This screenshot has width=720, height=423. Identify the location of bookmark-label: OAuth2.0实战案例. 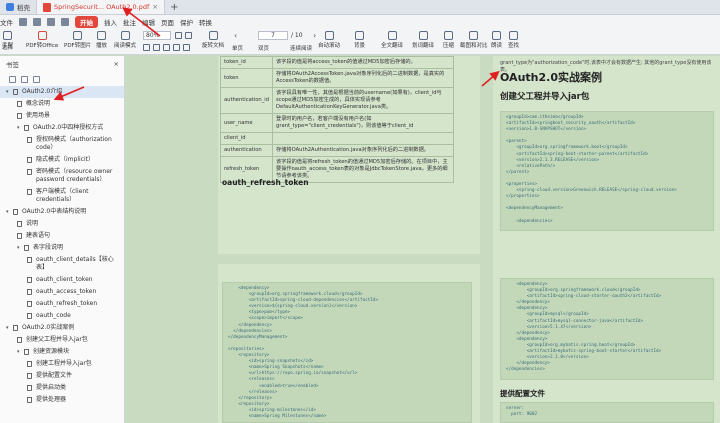
(48, 327).